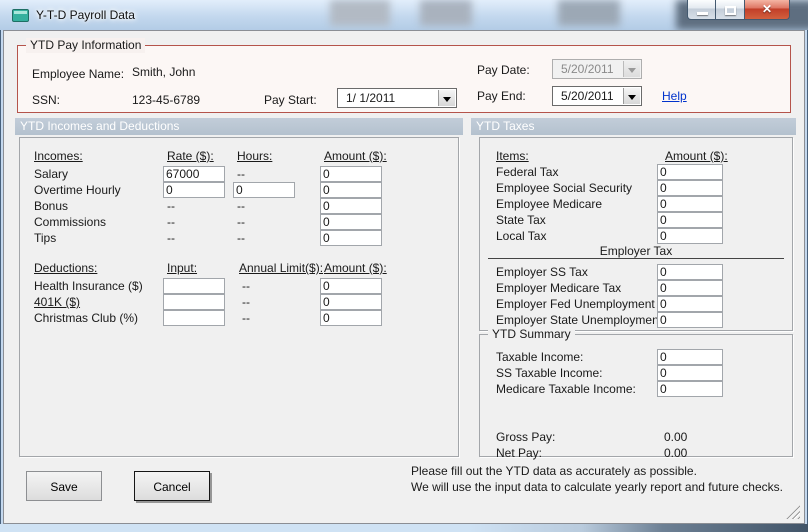 The width and height of the screenshot is (808, 532). What do you see at coordinates (166, 100) in the screenshot?
I see `ssn-value: 123-45-6789` at bounding box center [166, 100].